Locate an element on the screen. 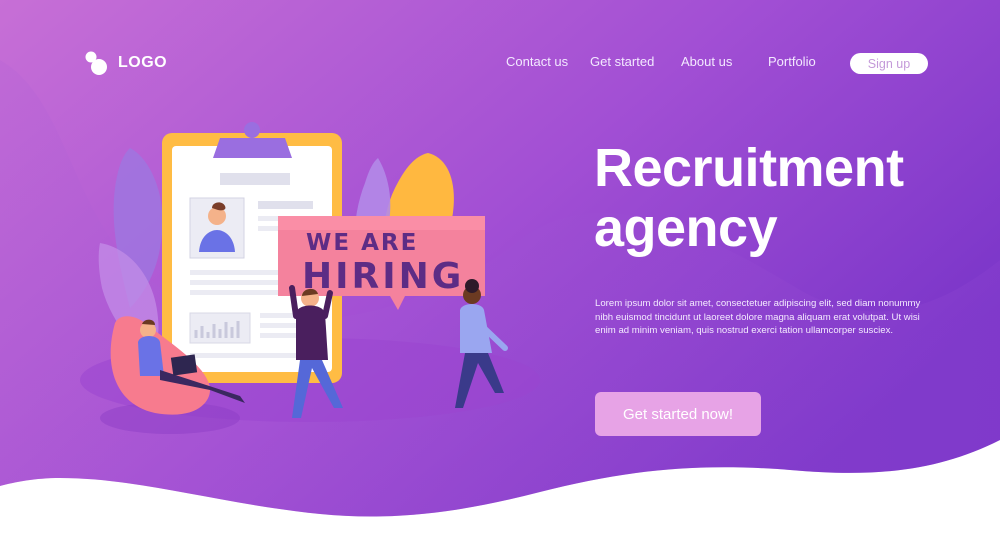 The width and height of the screenshot is (1000, 544). sign-line-2: HIRING is located at coordinates (383, 276).